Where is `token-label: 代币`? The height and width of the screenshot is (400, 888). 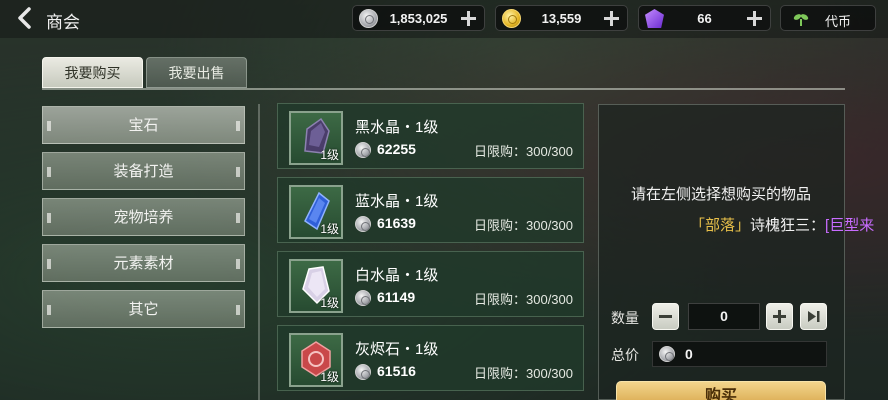
token-label: 代币 is located at coordinates (838, 21).